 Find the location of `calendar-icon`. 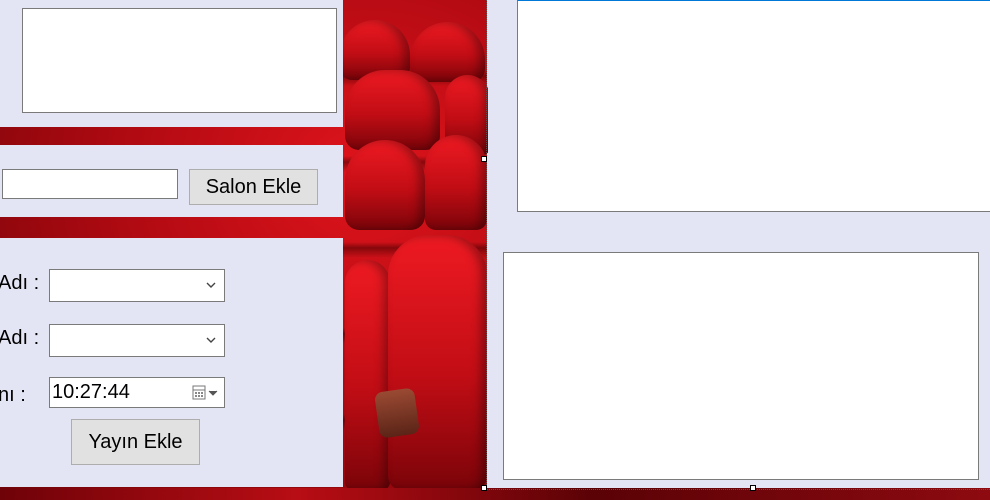

calendar-icon is located at coordinates (206, 393).